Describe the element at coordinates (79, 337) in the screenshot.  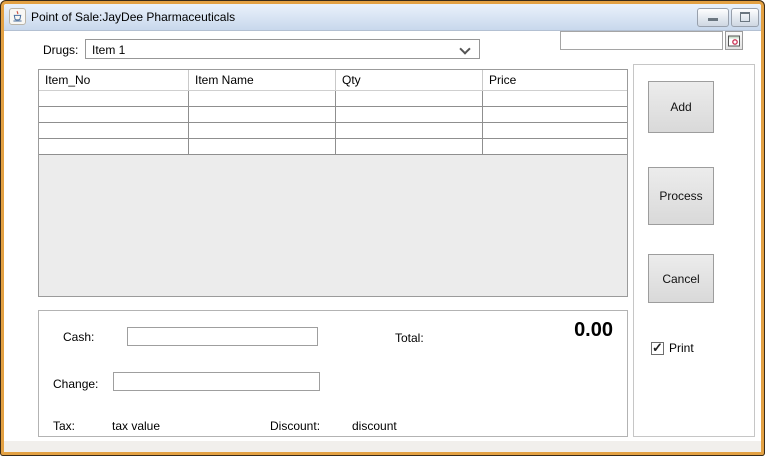
I see `cash-label: Cash:` at that location.